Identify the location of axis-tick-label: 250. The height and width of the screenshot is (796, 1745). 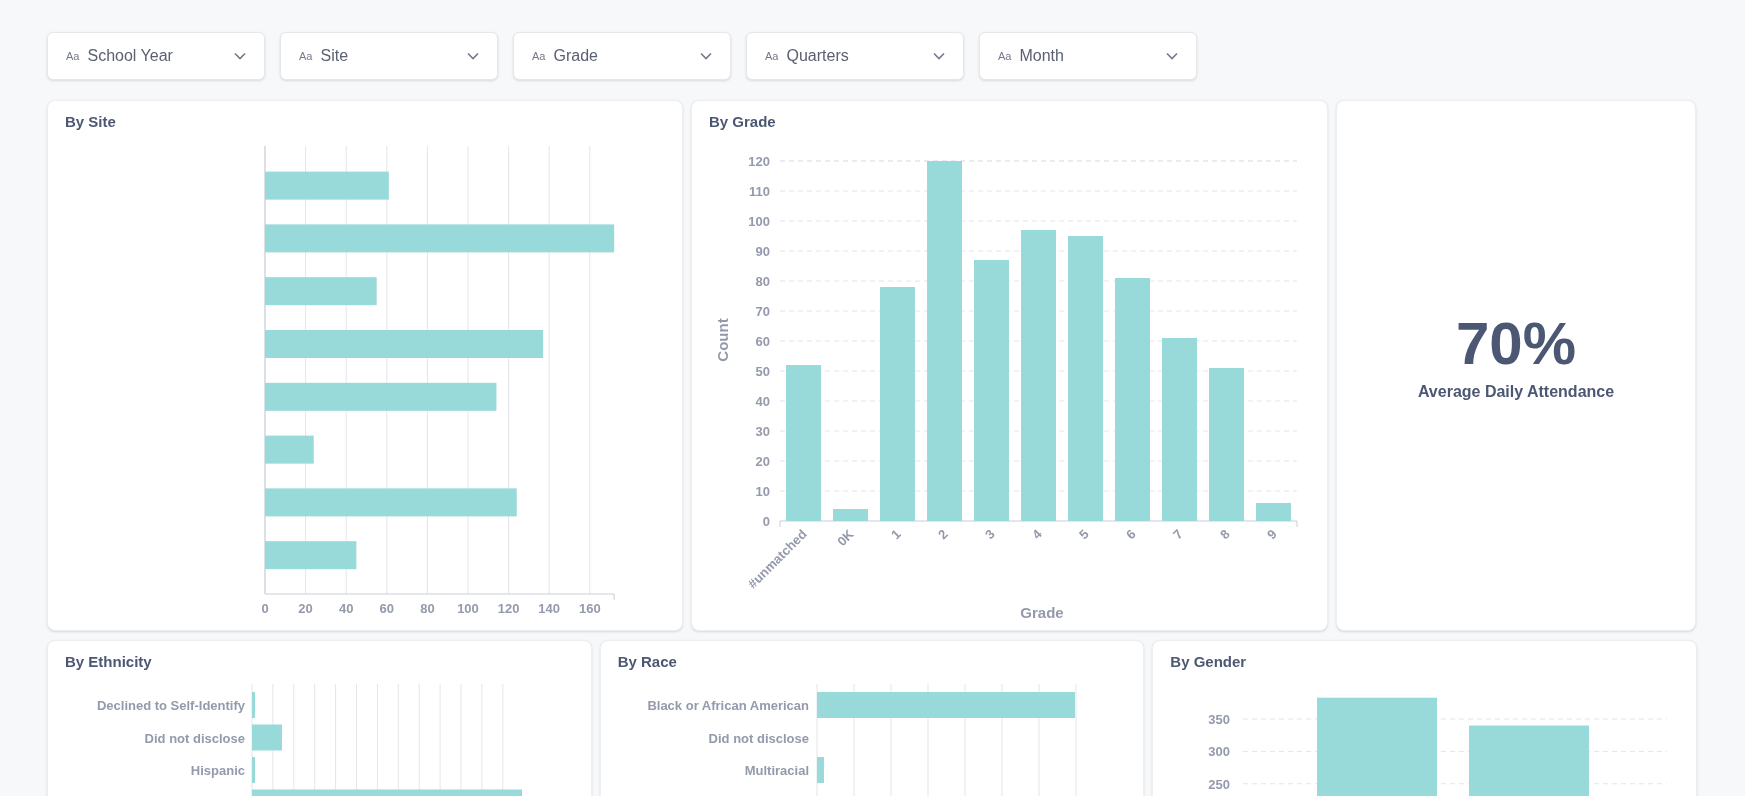
(1219, 784).